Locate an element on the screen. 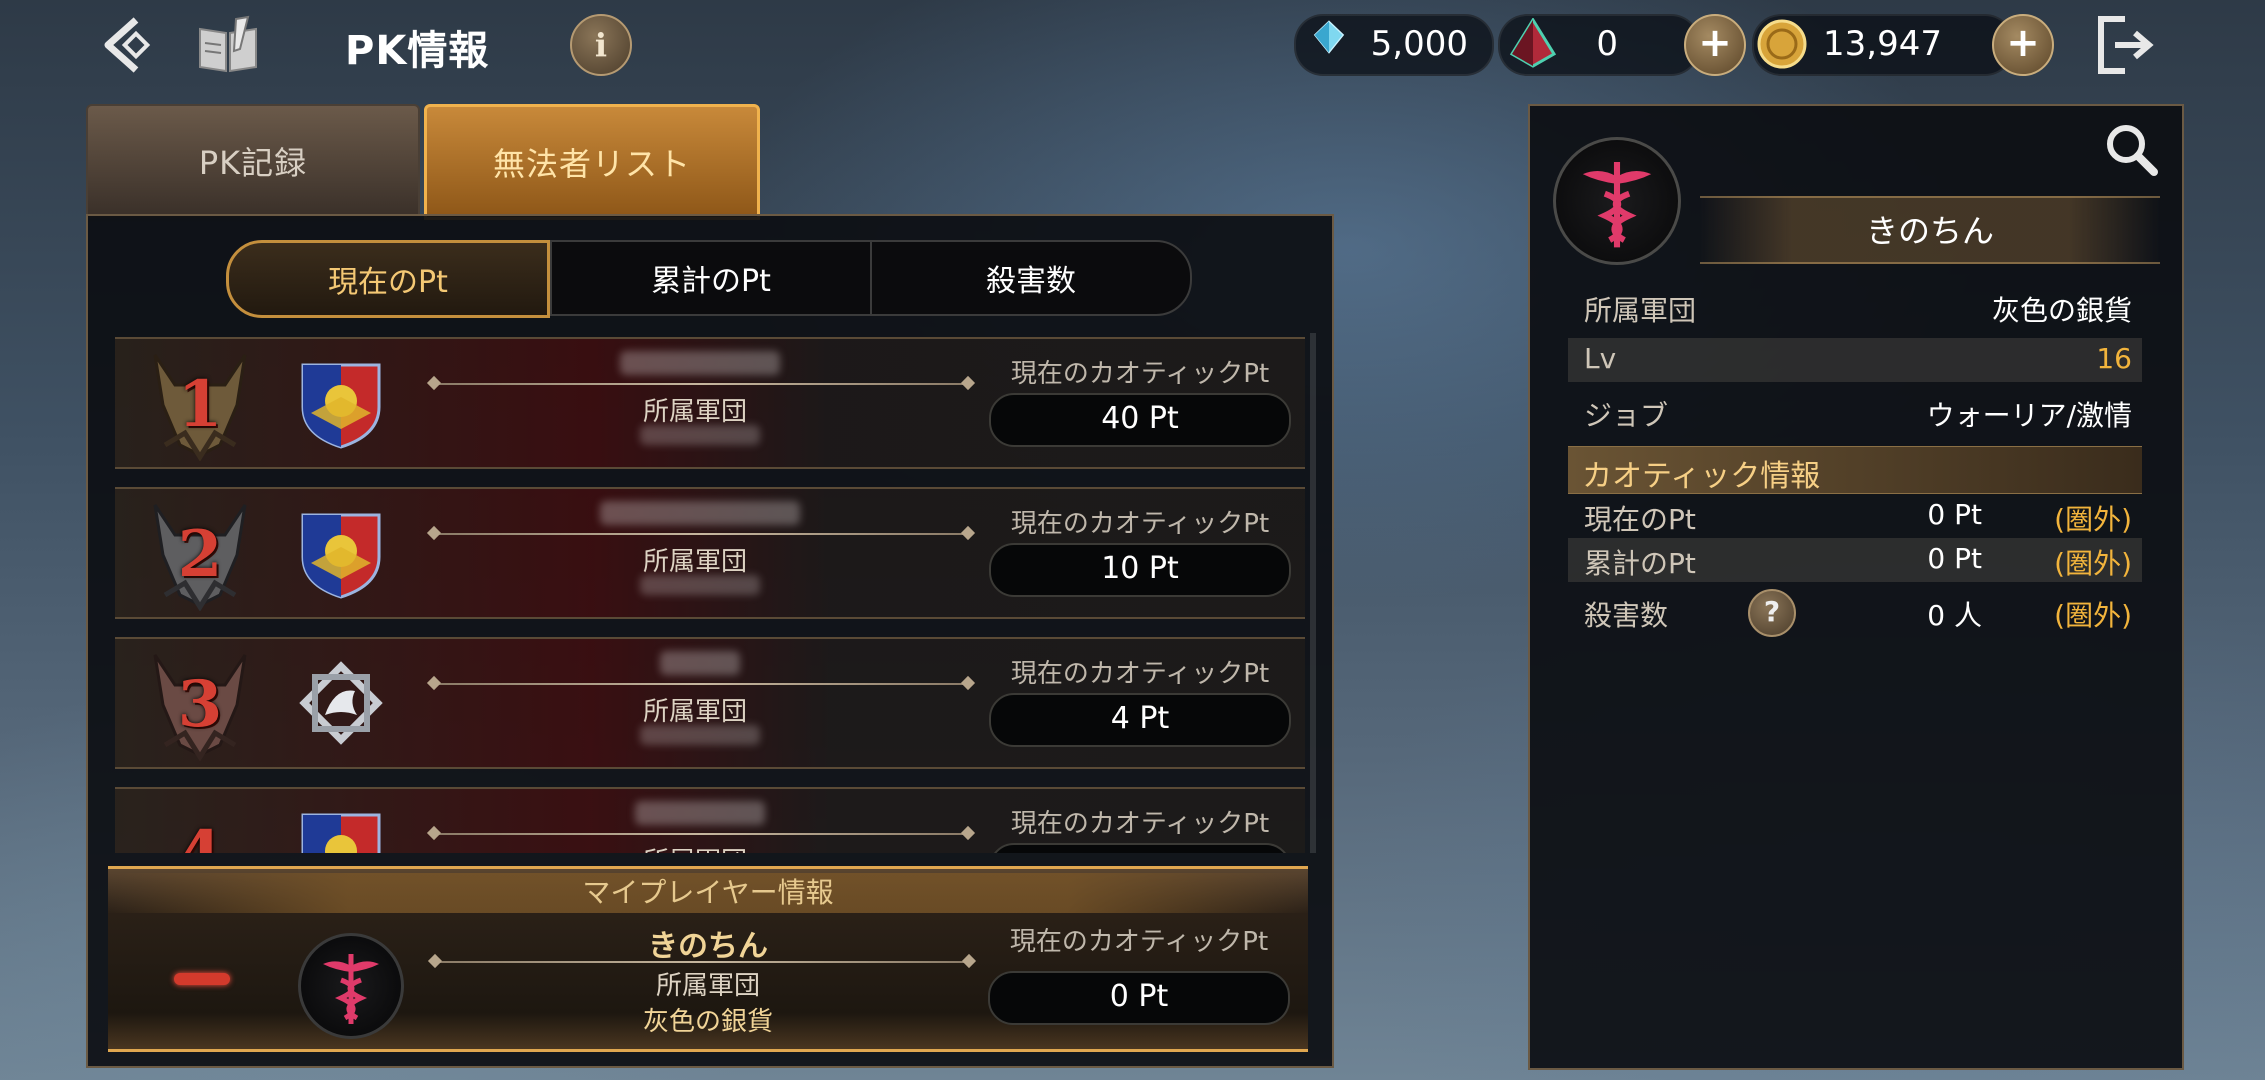 The height and width of the screenshot is (1080, 2265). list-item: 3 所属軍団 現在のカオティックPt 4 Pt is located at coordinates (710, 703).